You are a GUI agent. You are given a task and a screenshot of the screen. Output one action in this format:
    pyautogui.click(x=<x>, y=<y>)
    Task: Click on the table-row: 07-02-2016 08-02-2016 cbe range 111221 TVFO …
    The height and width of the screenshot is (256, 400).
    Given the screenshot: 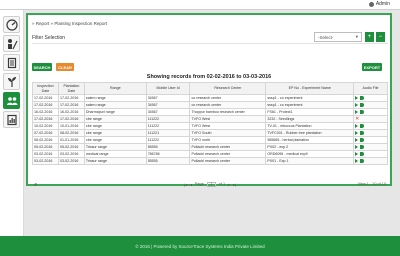 What is the action you would take?
    pyautogui.click(x=210, y=133)
    